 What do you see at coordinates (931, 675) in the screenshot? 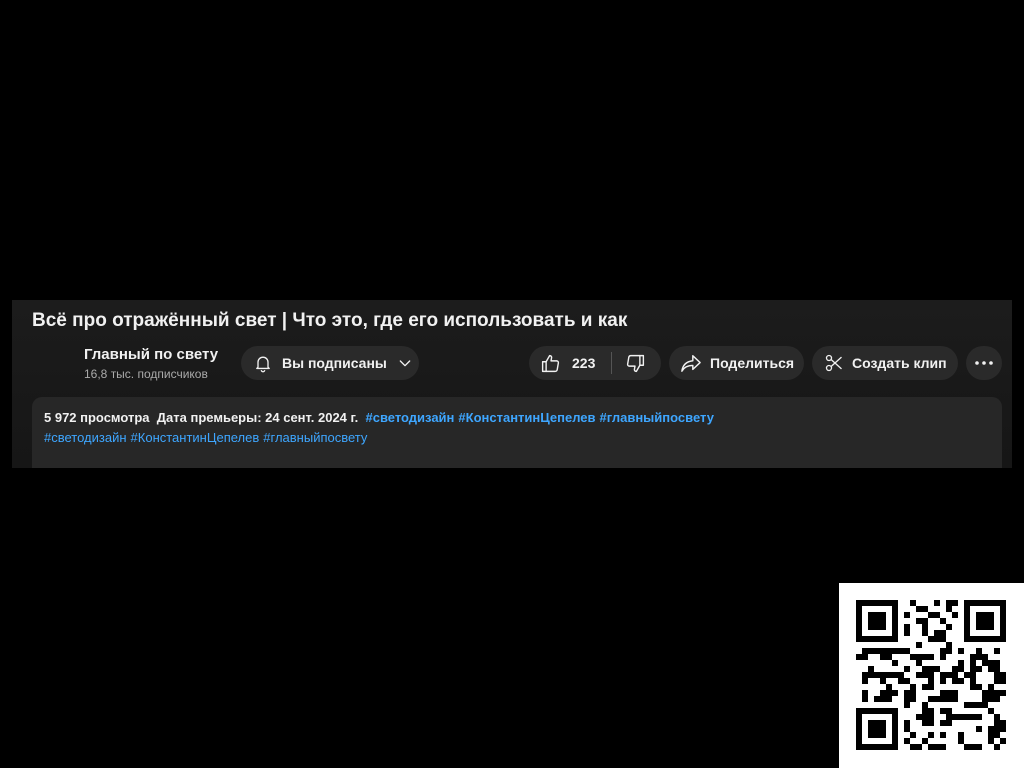
I see `qr-code` at bounding box center [931, 675].